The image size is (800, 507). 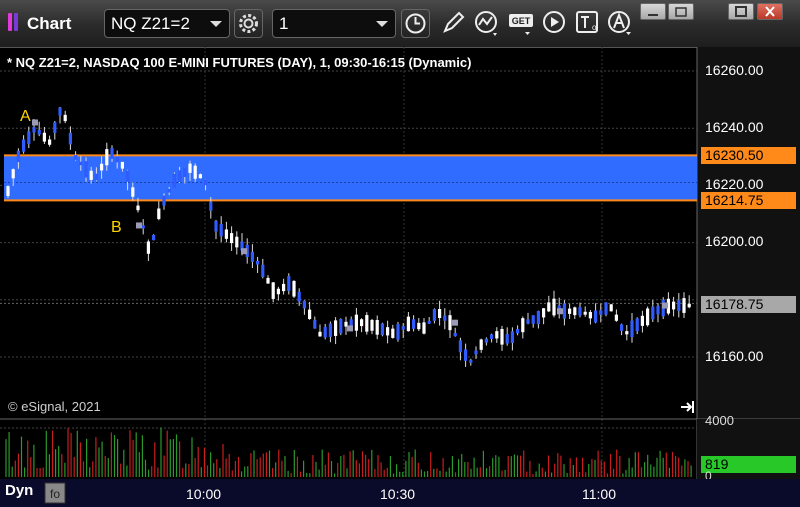 I want to click on copyright-label: © eSignal, 2021, so click(x=54, y=406).